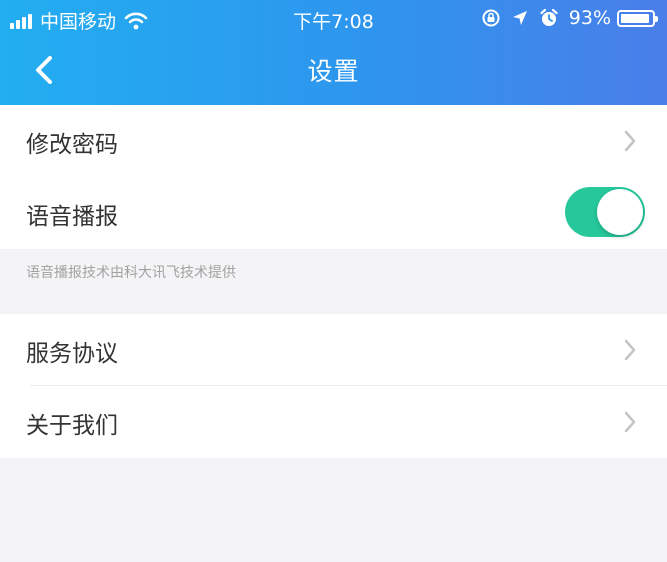 This screenshot has width=667, height=562. I want to click on status-right: 93%, so click(569, 18).